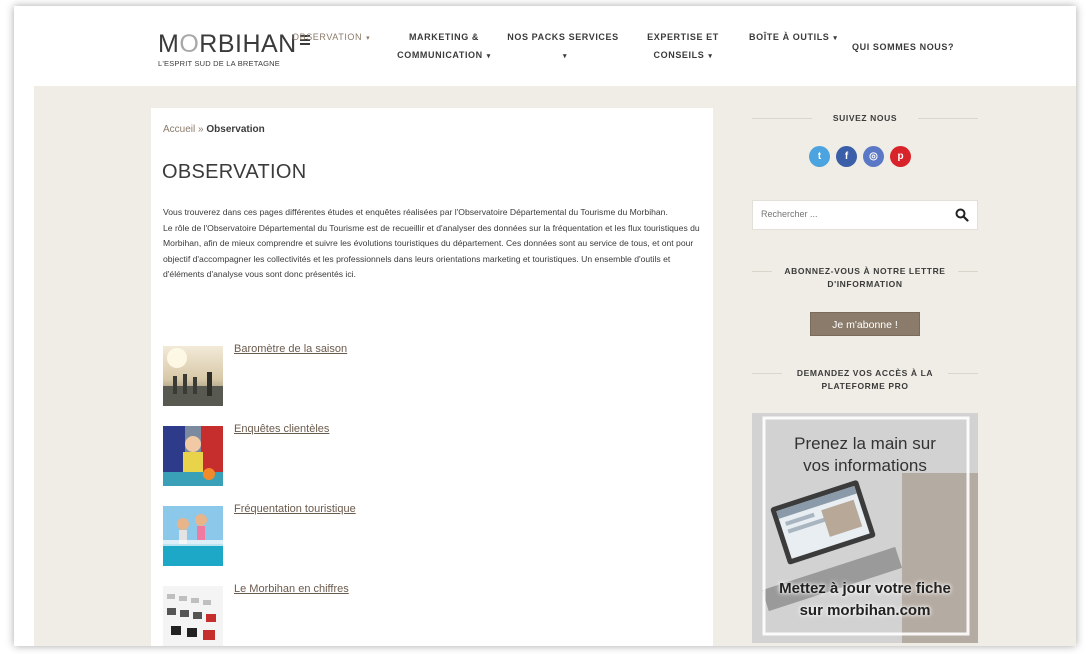 This screenshot has width=1089, height=654. Describe the element at coordinates (900, 156) in the screenshot. I see `pinterest-icon: p` at that location.